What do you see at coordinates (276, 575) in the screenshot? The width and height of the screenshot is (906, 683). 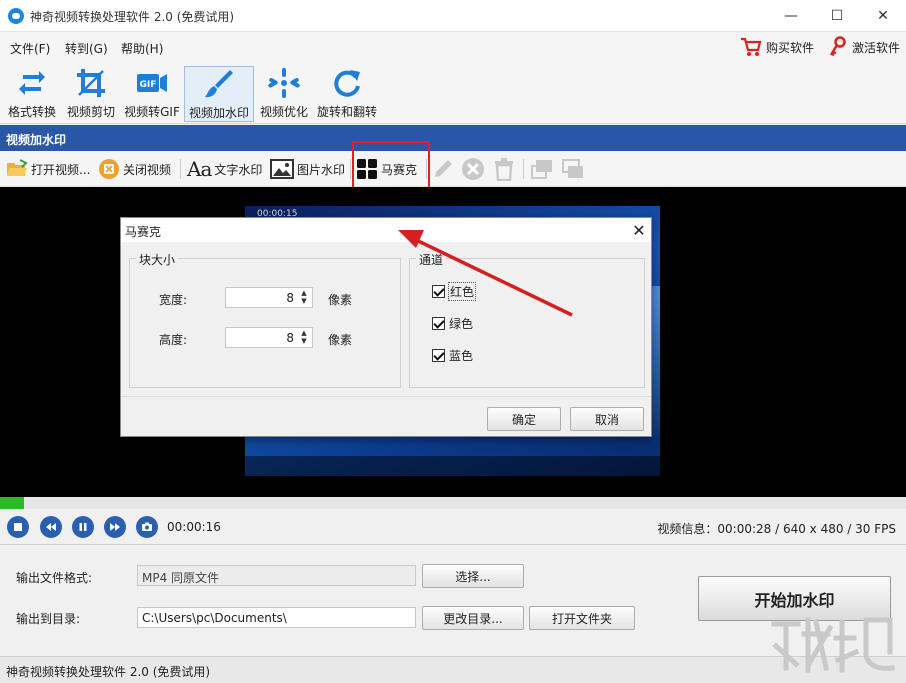 I see `output-format-field: MP4 同原文件` at bounding box center [276, 575].